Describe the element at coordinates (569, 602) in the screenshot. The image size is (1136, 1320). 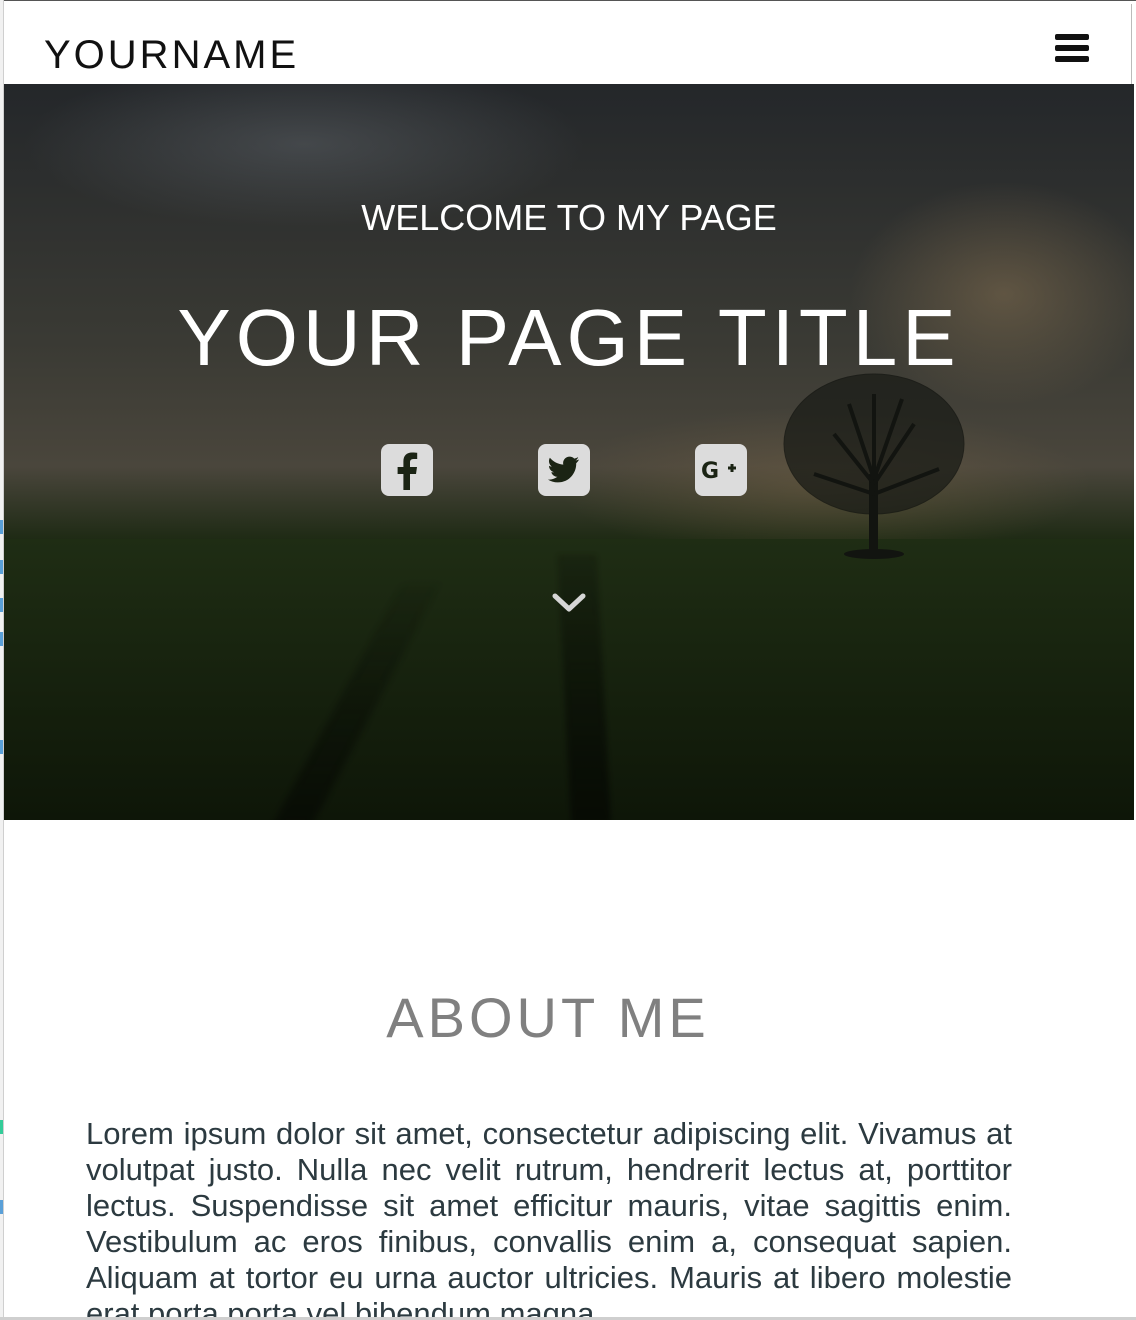
I see `chevron-down-icon` at that location.